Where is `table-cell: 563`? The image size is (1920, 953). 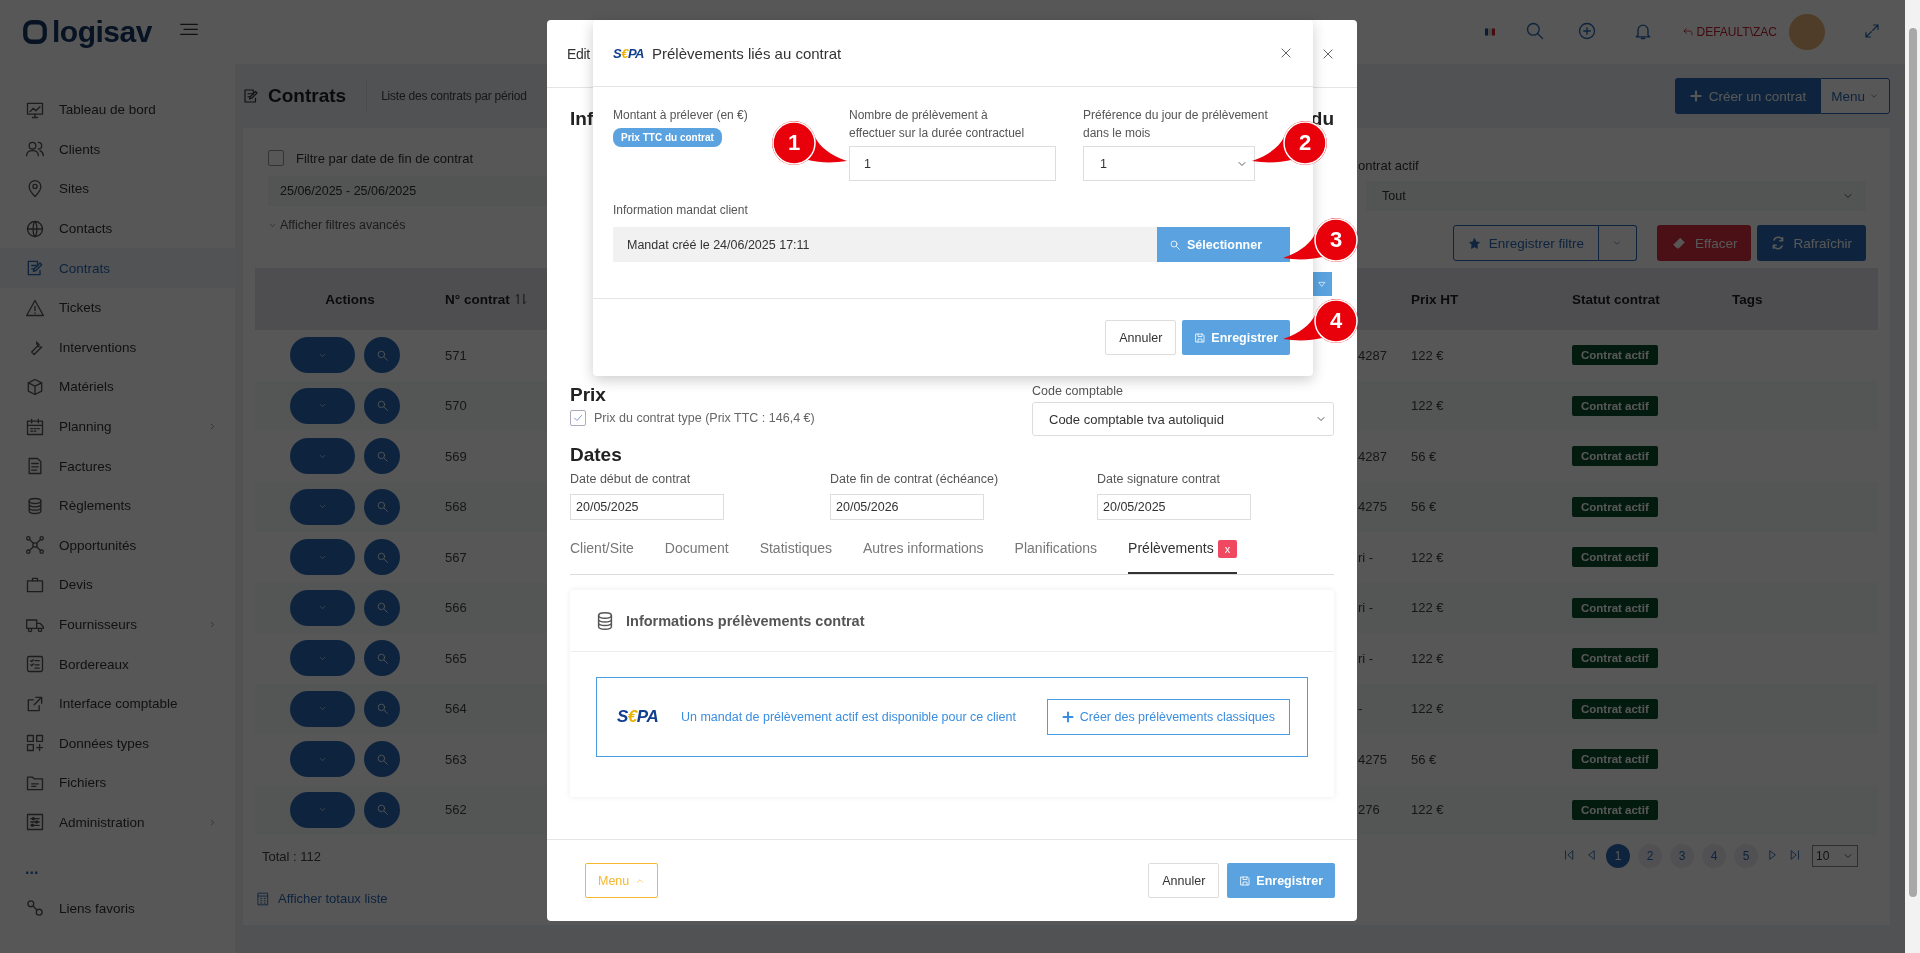 table-cell: 563 is located at coordinates (456, 759).